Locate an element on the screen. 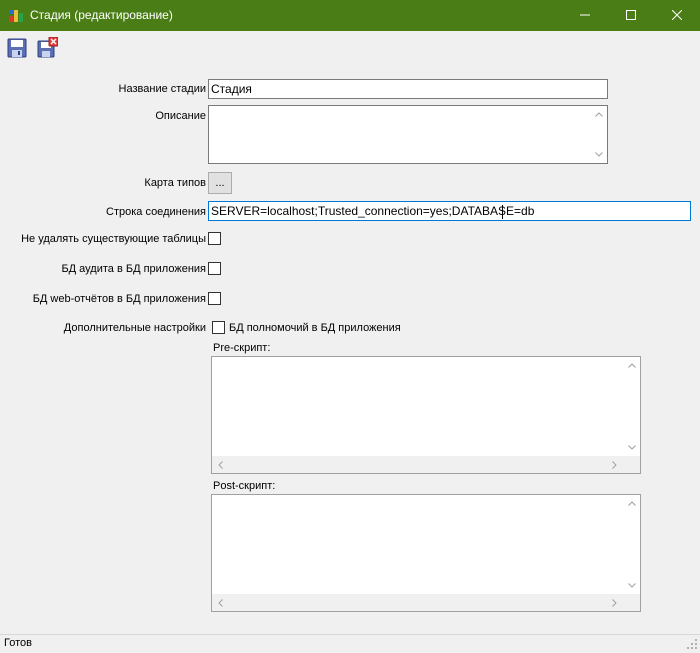  permissions-db-label: БД полномочий в БД приложения is located at coordinates (315, 328).